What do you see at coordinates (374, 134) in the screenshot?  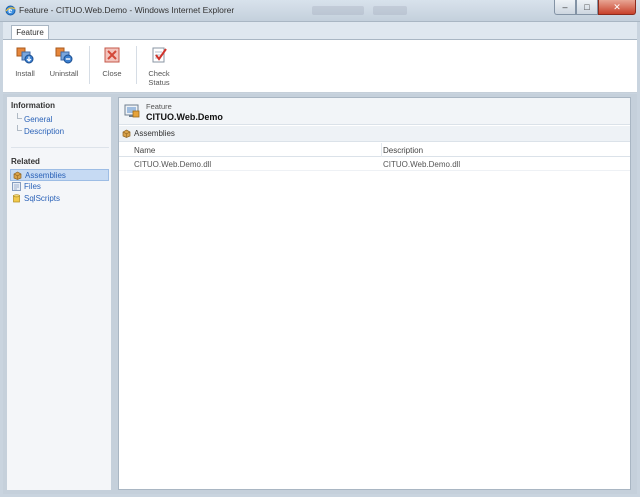 I see `section-header: Assemblies` at bounding box center [374, 134].